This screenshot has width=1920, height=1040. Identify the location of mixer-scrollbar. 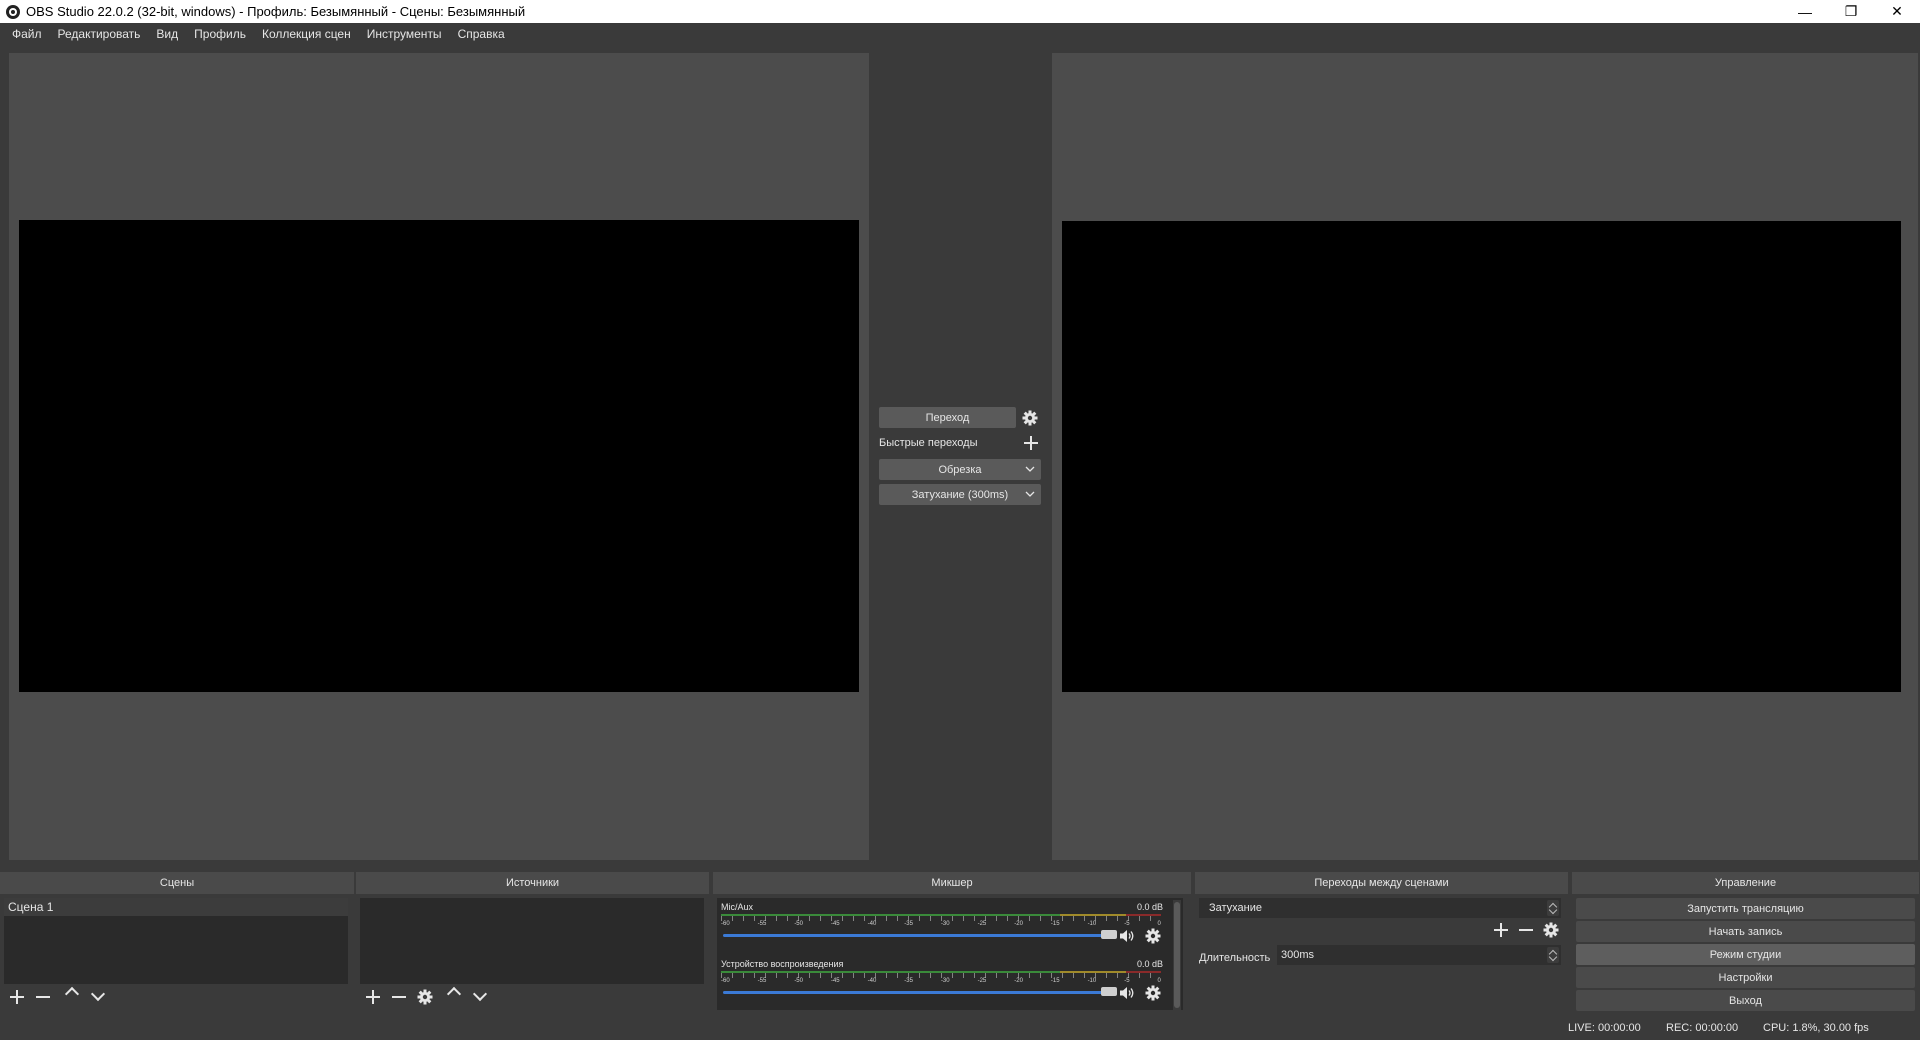
(1177, 955).